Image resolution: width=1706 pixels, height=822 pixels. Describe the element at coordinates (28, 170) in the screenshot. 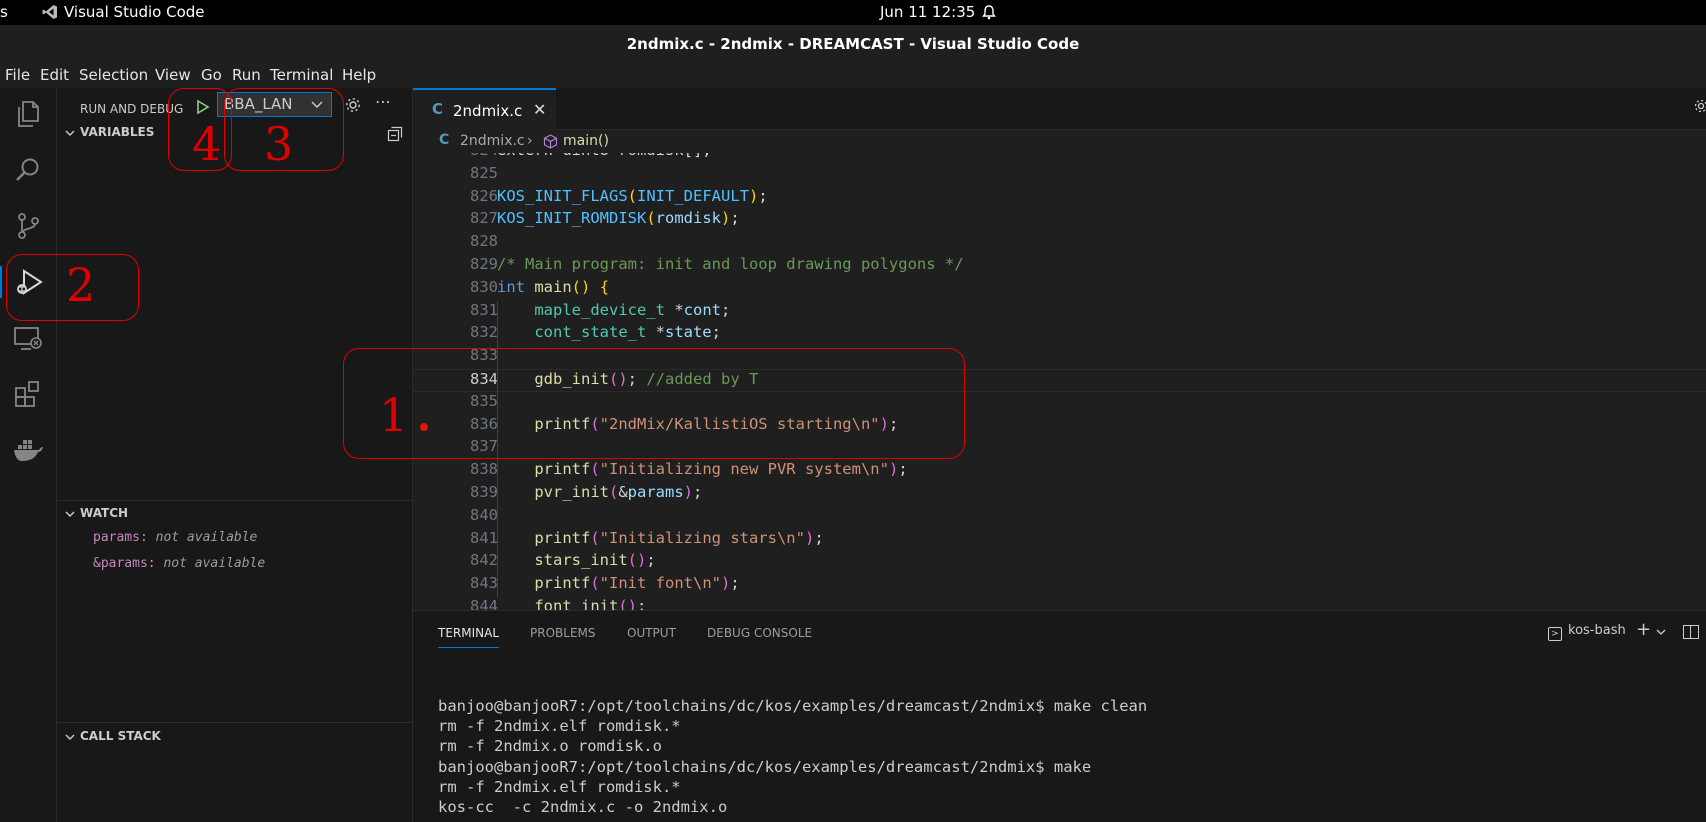

I see `search-icon` at that location.